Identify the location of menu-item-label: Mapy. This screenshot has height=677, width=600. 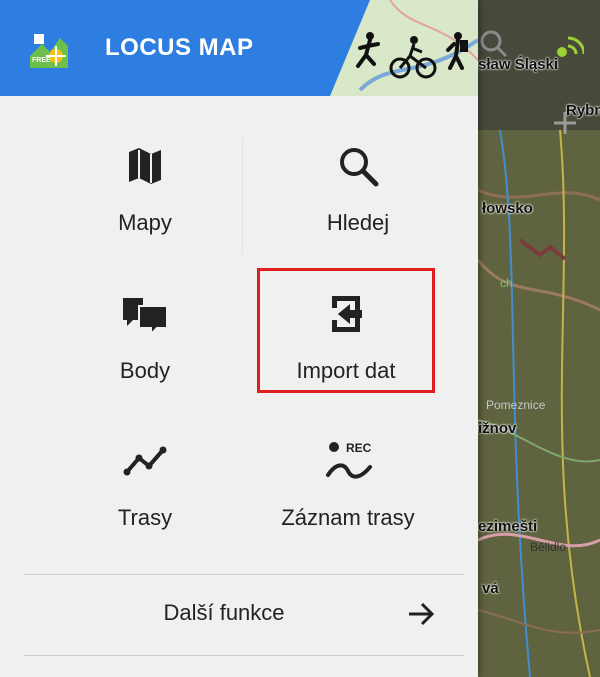
(145, 222).